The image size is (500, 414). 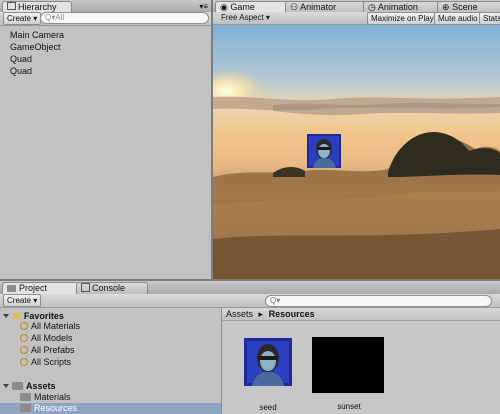 I want to click on aspect-dropdown-label: Free Aspect, so click(x=242, y=17).